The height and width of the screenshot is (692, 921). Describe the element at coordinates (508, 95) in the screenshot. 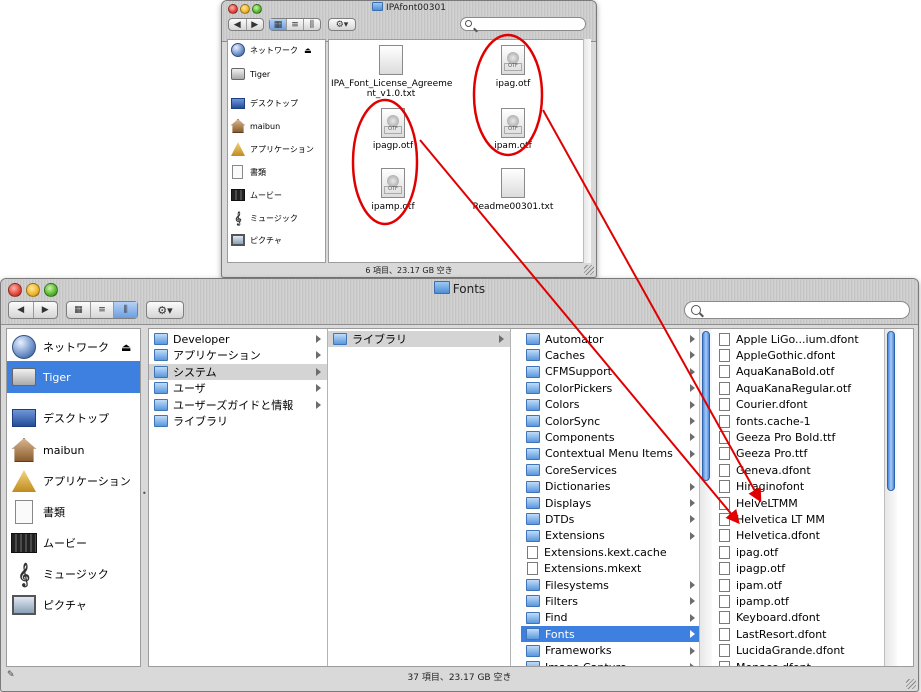

I see `annotation-ellipse-right` at that location.